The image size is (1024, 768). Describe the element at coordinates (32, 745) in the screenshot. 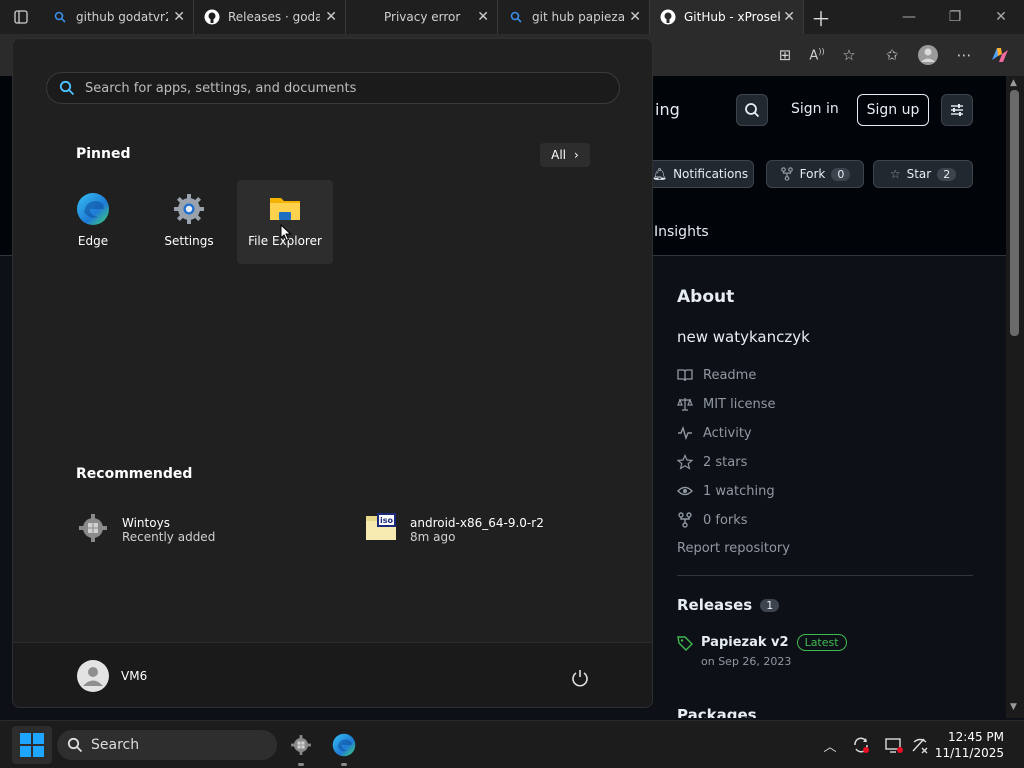

I see `start-button` at that location.